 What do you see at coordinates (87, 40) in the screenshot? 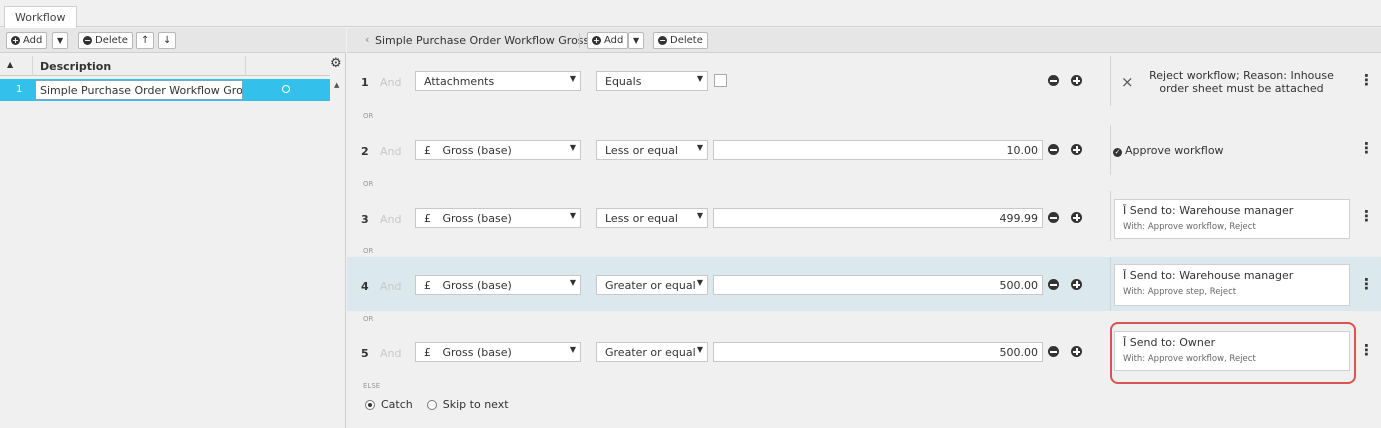
I see `minus-icon: −` at bounding box center [87, 40].